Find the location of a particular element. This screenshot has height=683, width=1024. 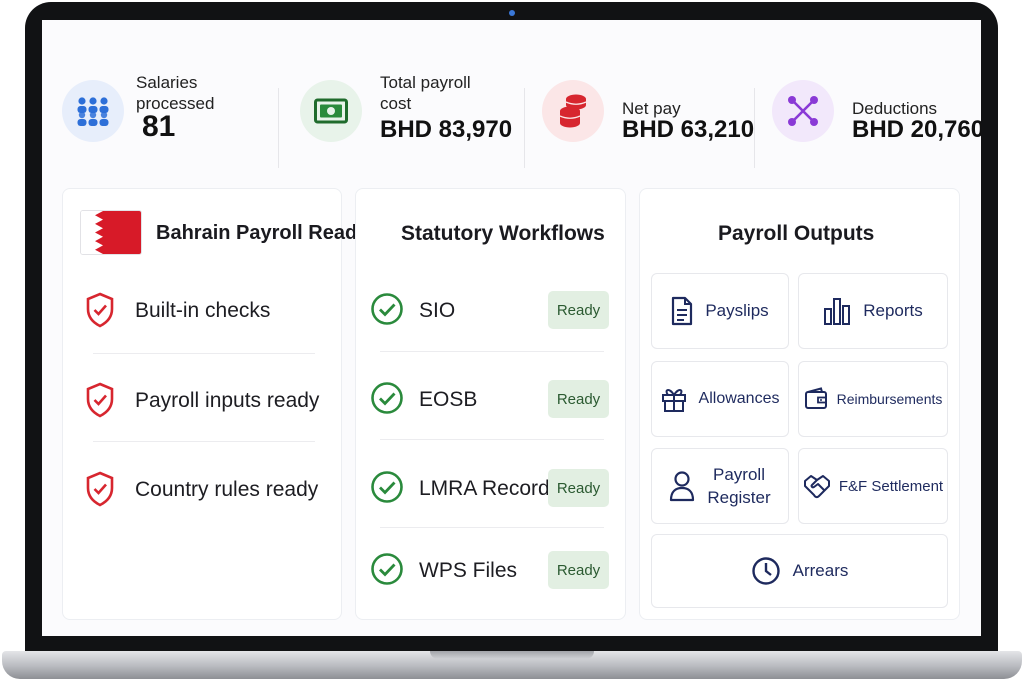

laptop-hinge-notch is located at coordinates (512, 655).